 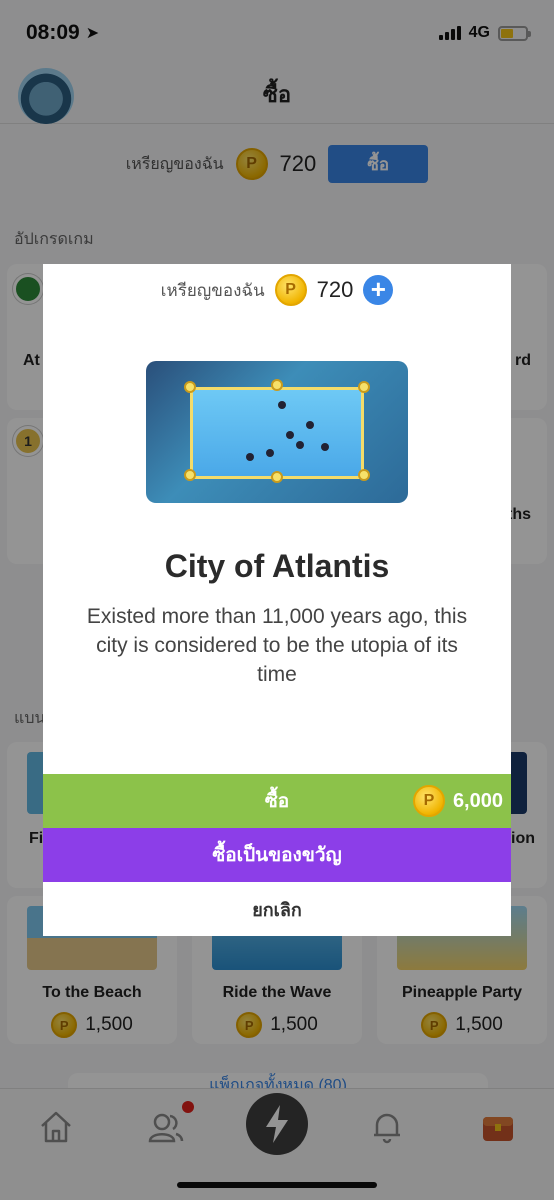 What do you see at coordinates (378, 290) in the screenshot?
I see `add-coins-button: +` at bounding box center [378, 290].